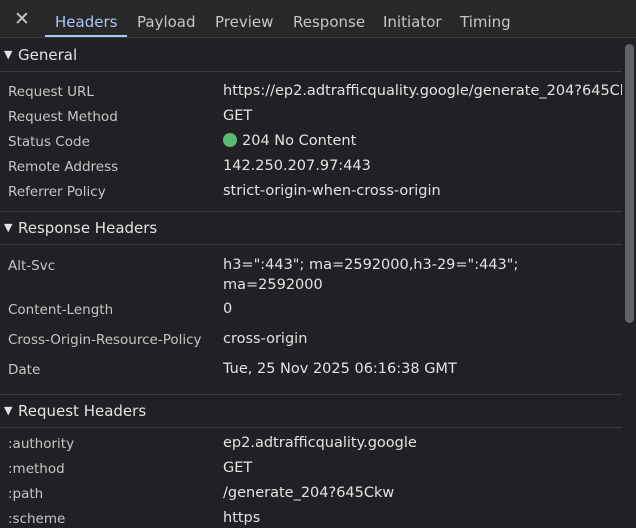  Describe the element at coordinates (63, 167) in the screenshot. I see `header-name: Remote Address` at that location.